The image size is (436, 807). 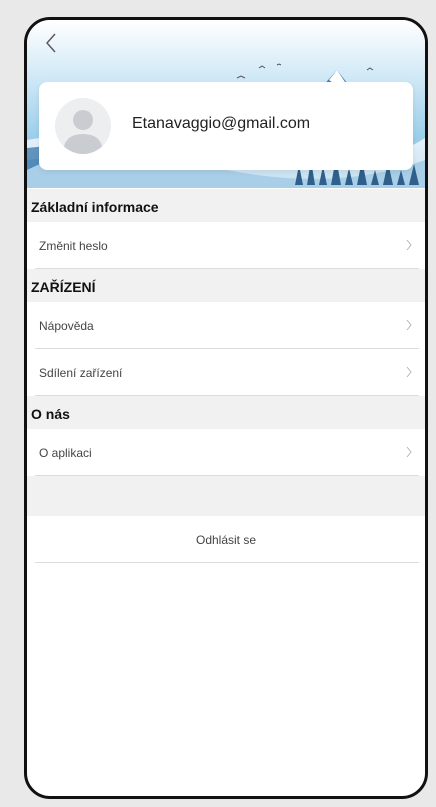 What do you see at coordinates (226, 325) in the screenshot?
I see `list-item-help: Nápověda` at bounding box center [226, 325].